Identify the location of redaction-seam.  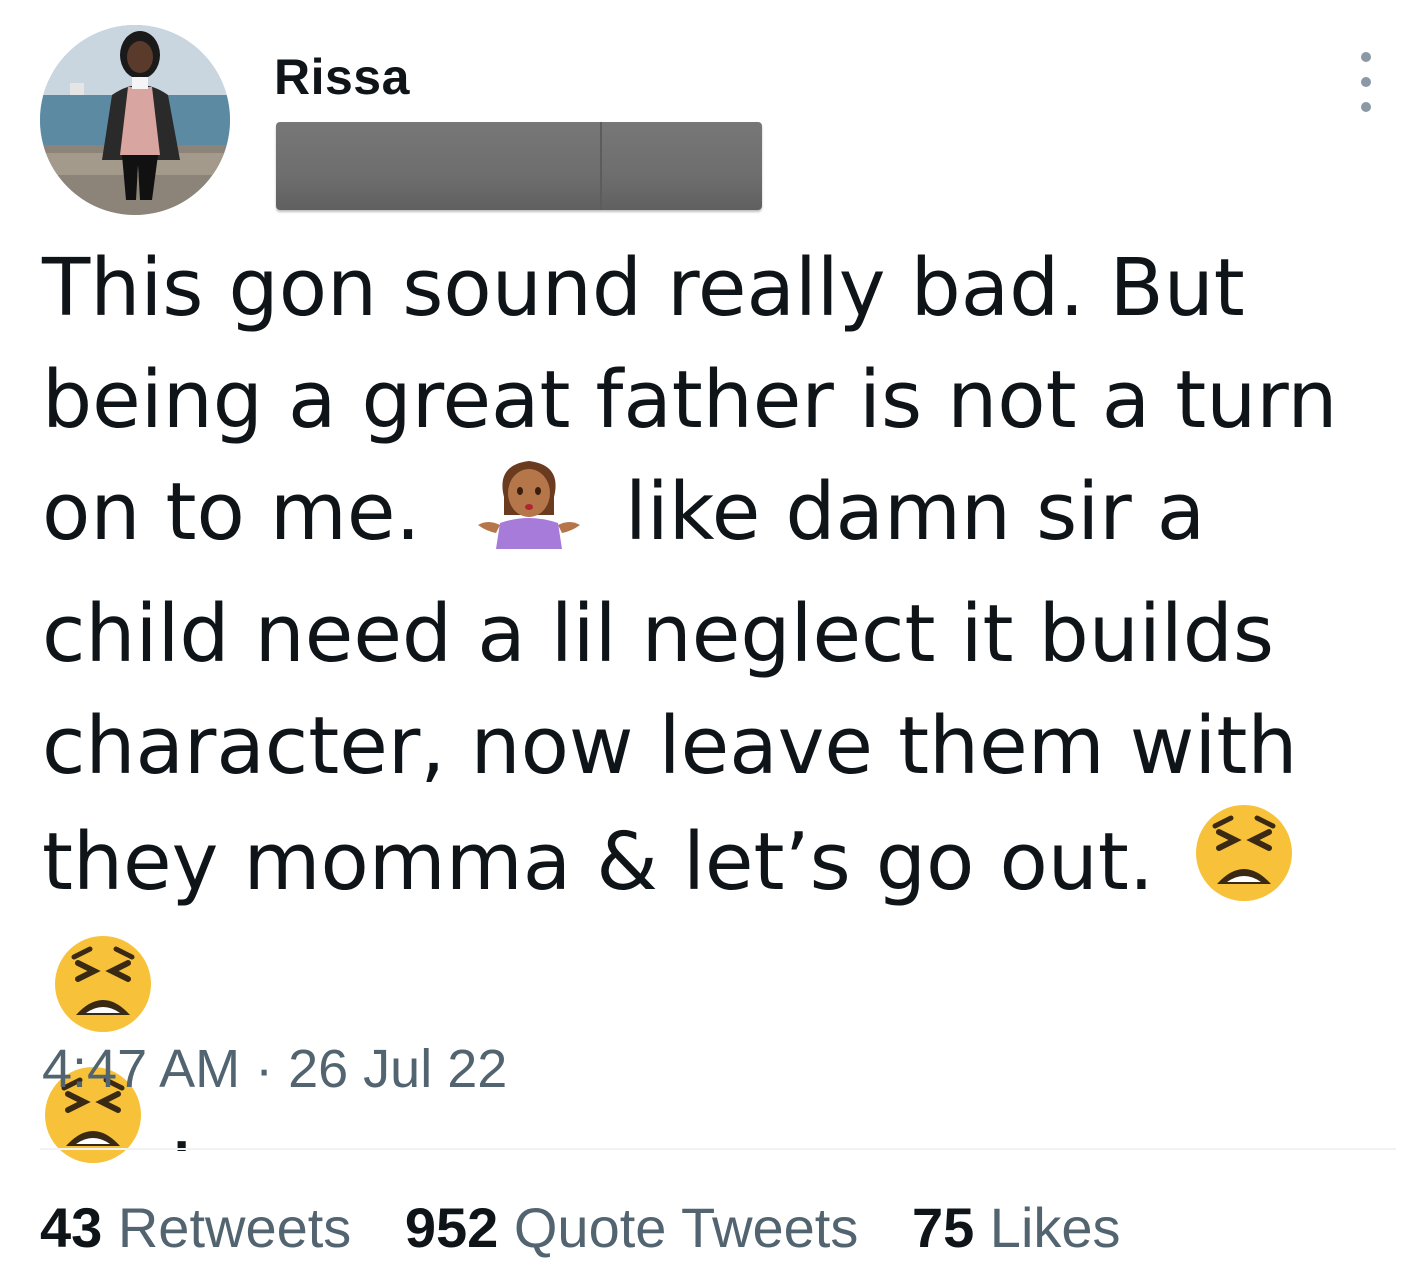
(601, 166).